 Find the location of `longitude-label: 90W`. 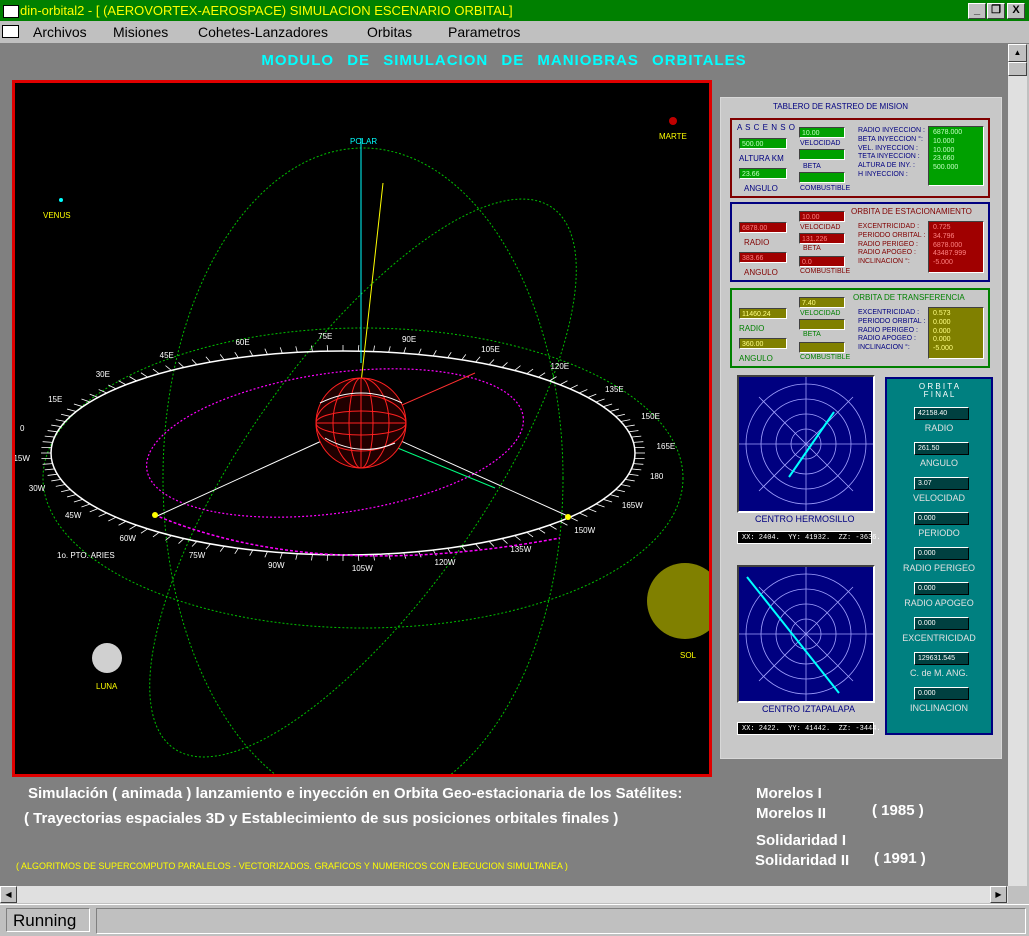

longitude-label: 90W is located at coordinates (276, 565).